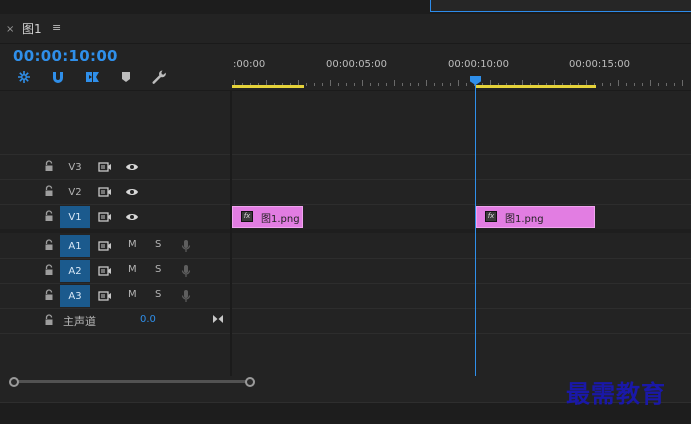  Describe the element at coordinates (345, 333) in the screenshot. I see `track-separator` at that location.